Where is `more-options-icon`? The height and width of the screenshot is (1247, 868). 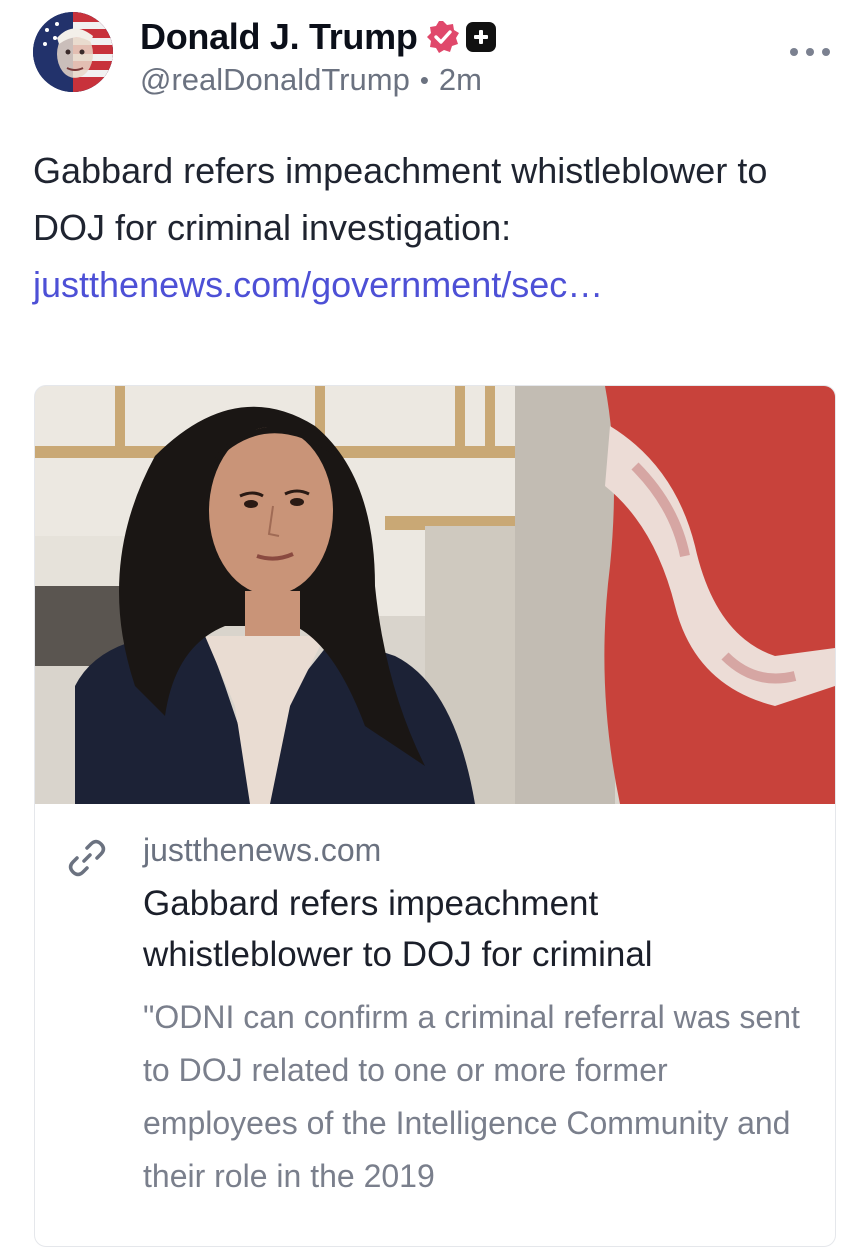
more-options-icon is located at coordinates (810, 52).